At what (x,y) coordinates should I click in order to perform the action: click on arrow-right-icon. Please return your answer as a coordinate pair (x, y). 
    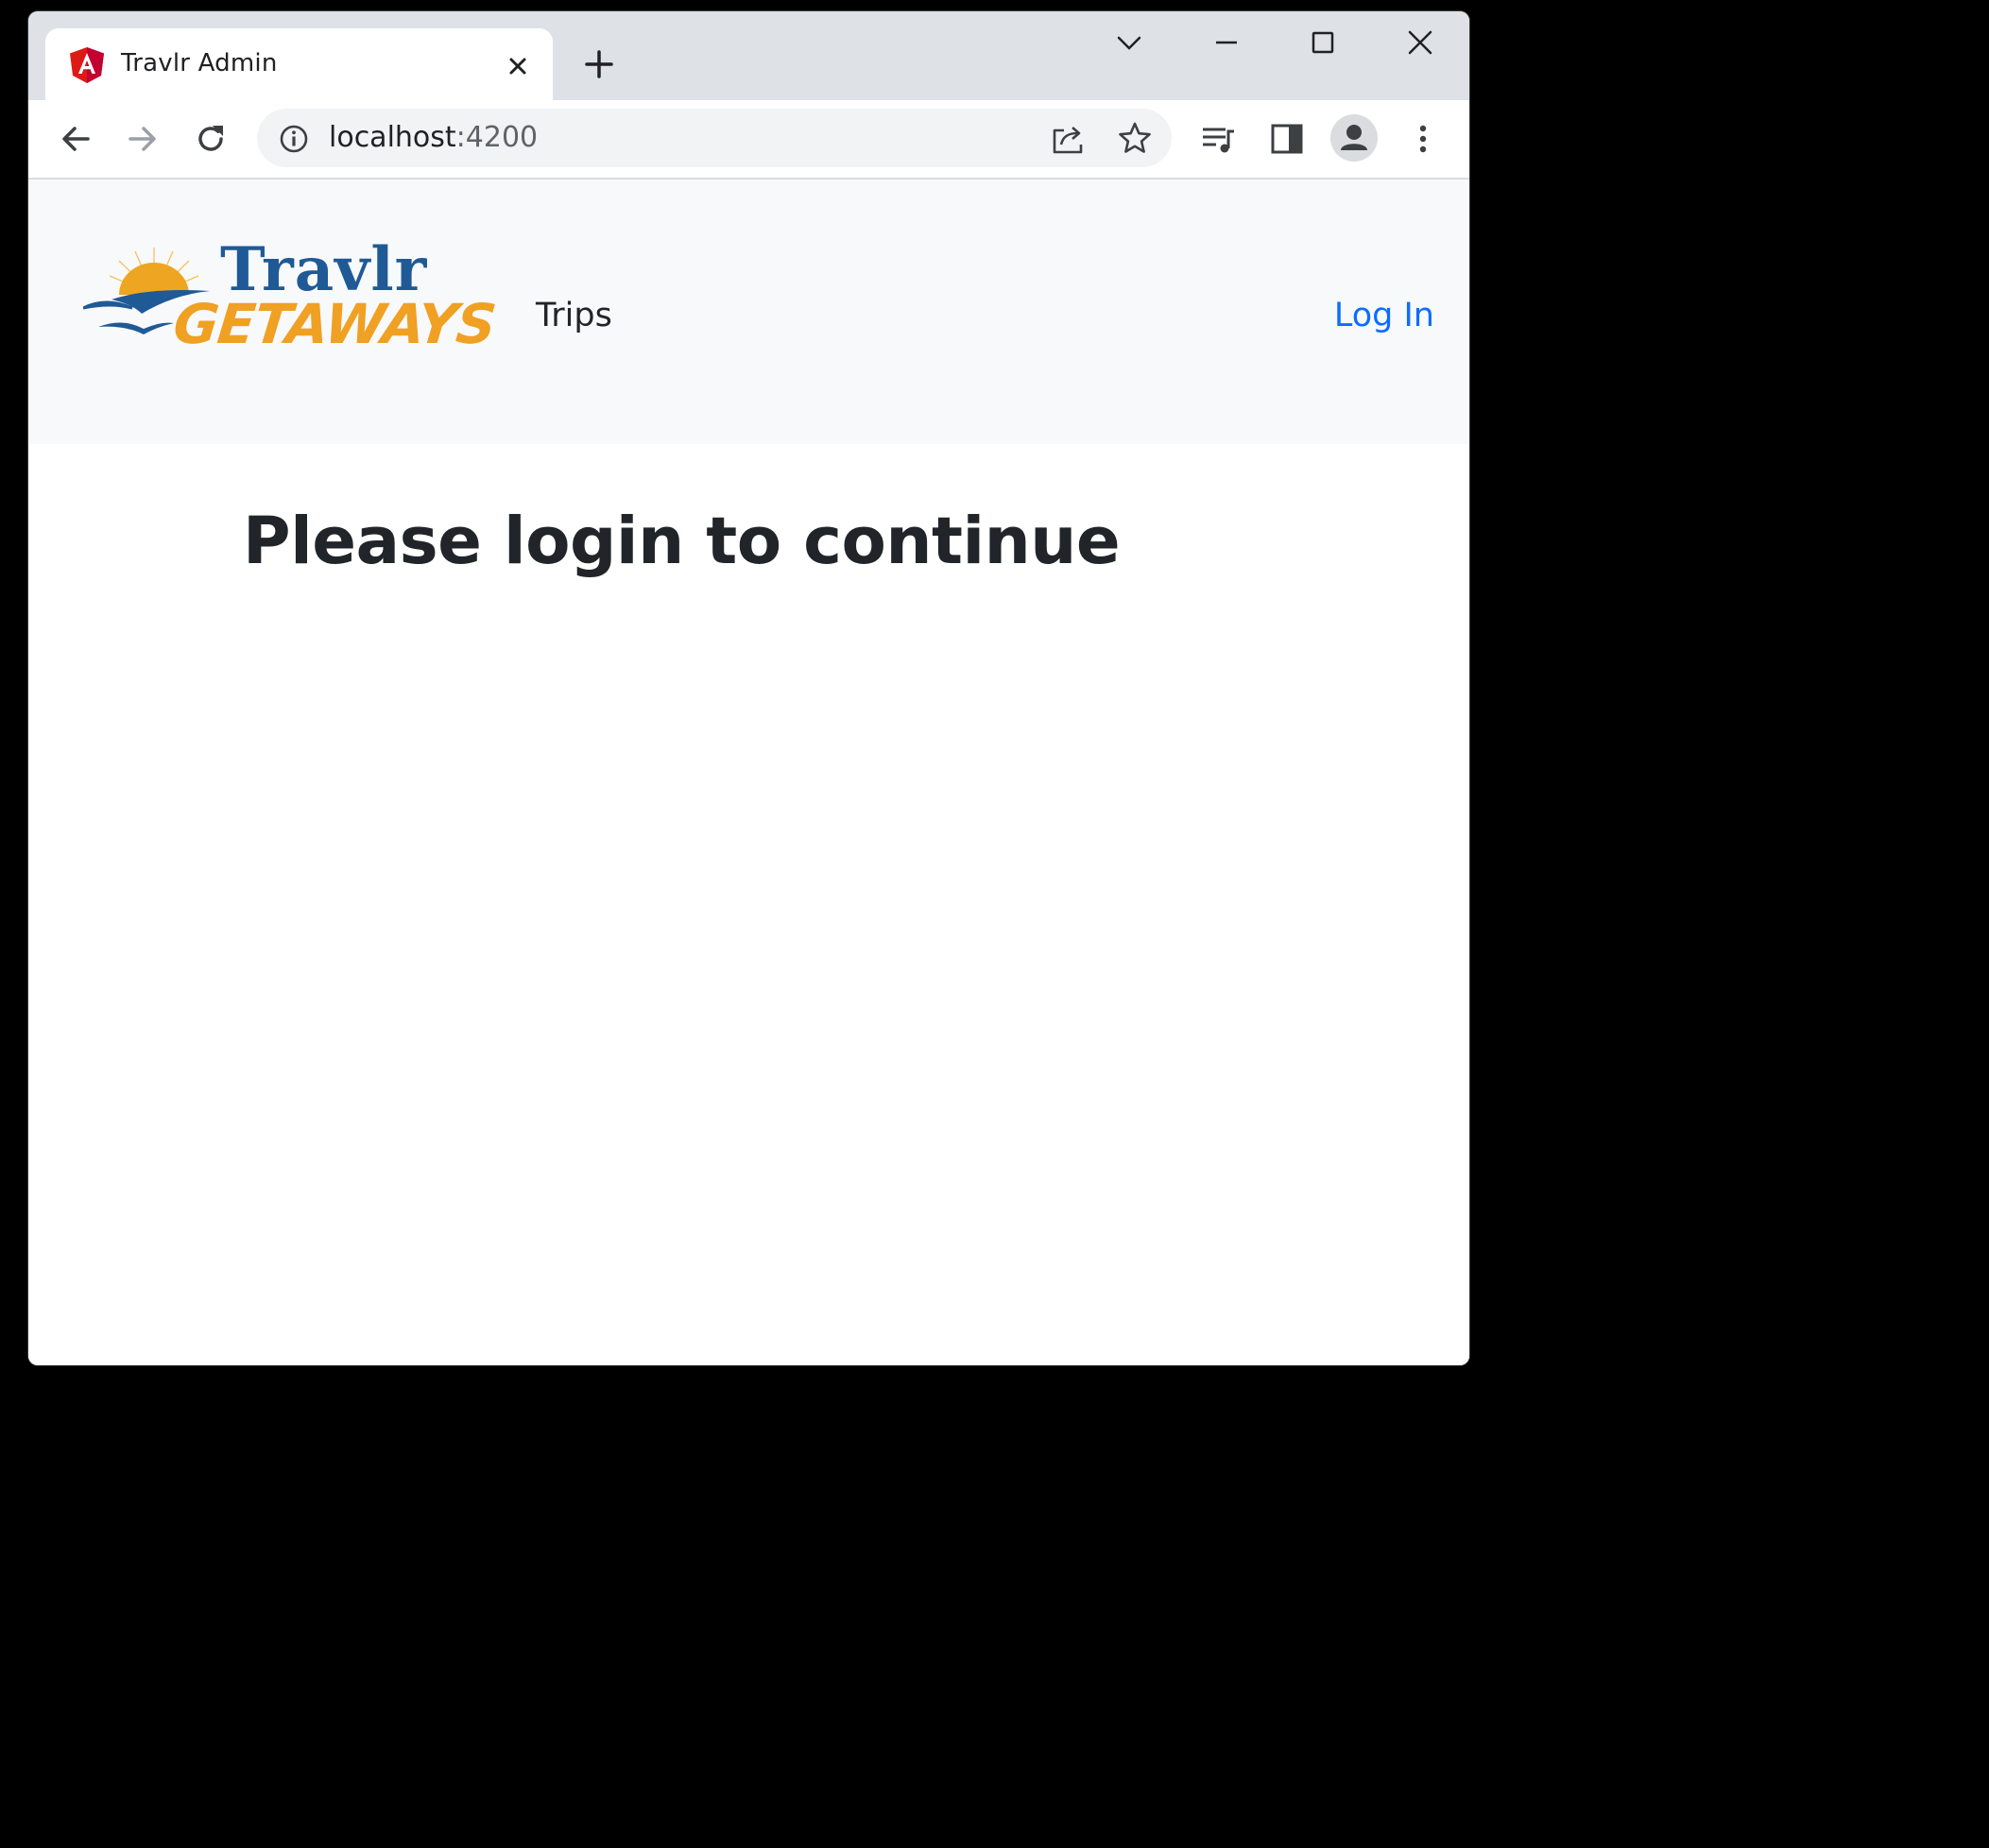
    Looking at the image, I should click on (143, 139).